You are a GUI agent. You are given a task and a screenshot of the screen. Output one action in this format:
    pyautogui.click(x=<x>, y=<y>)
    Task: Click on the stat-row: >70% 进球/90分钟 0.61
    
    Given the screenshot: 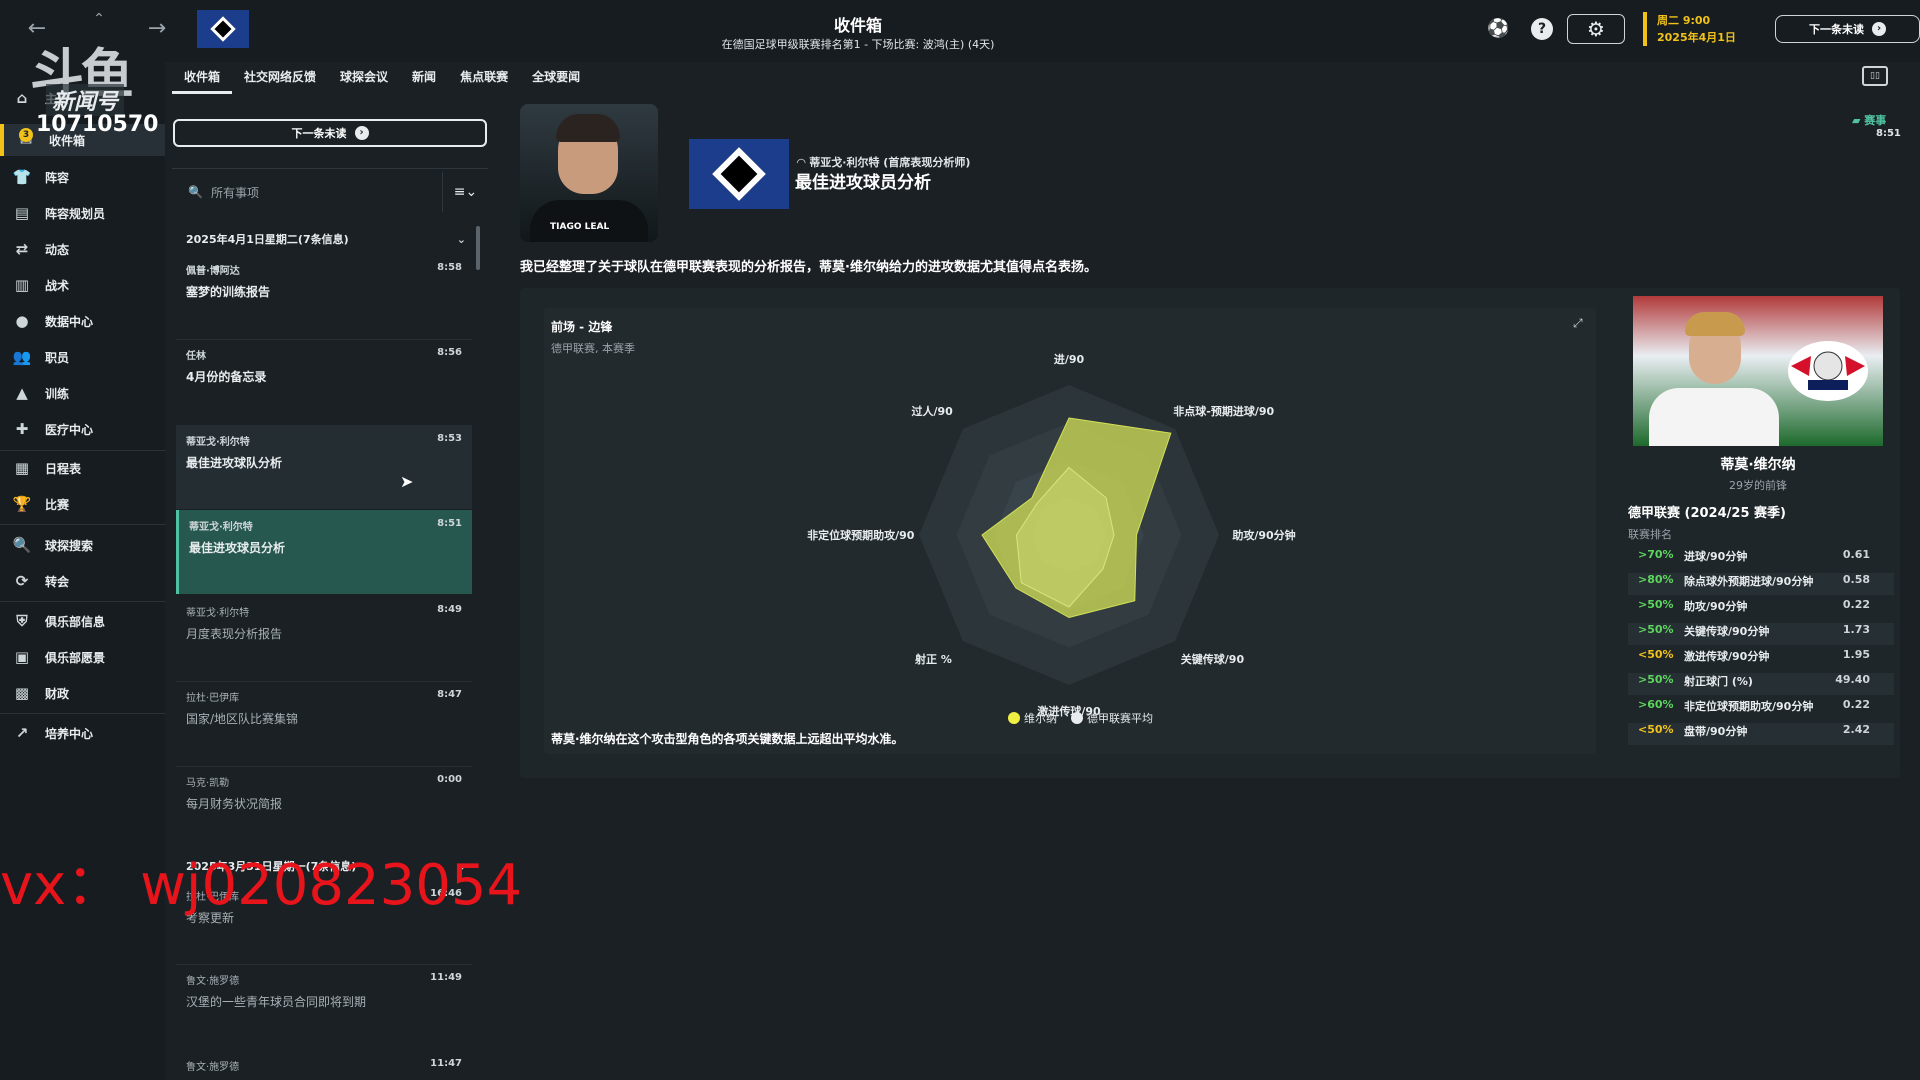 What is the action you would take?
    pyautogui.click(x=1761, y=559)
    